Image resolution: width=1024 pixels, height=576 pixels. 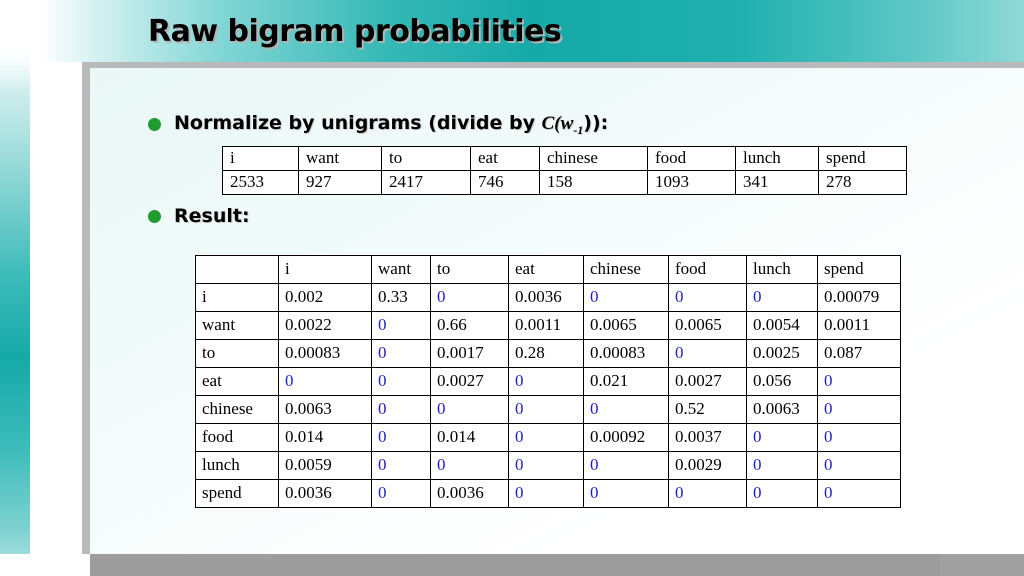 I want to click on bigram-value-cell: 0.0037, so click(x=707, y=437).